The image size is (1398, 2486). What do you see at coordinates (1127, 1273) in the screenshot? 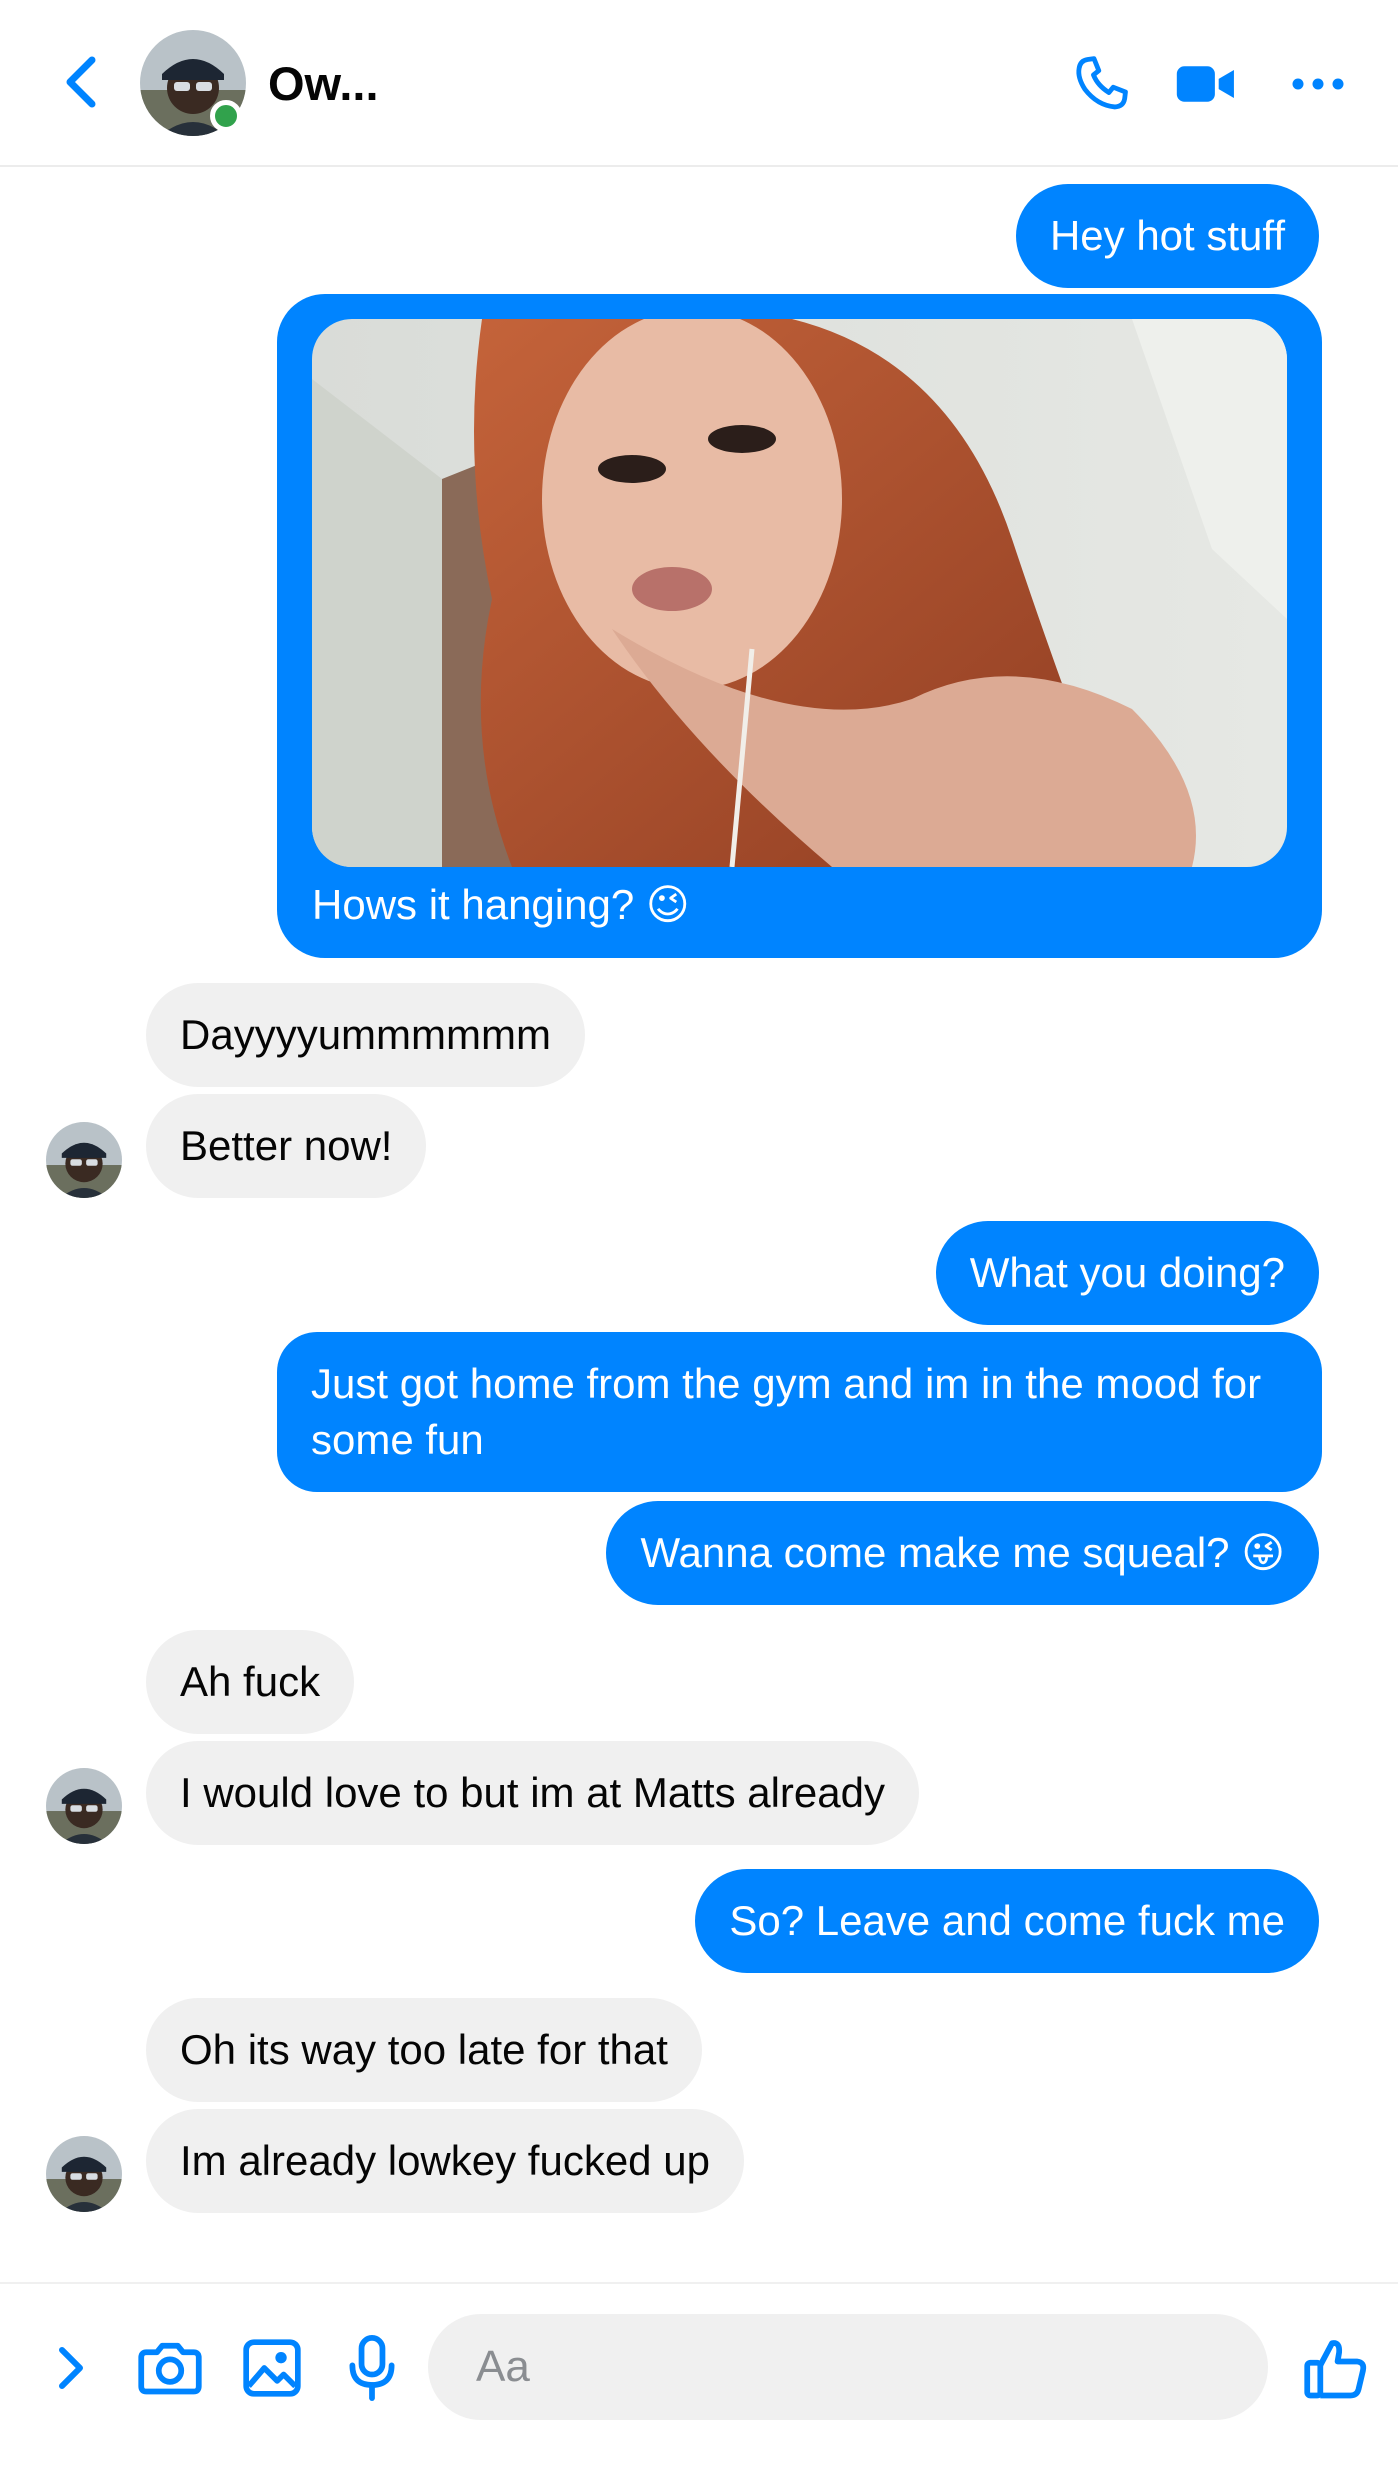
I see `outgoing-message: What you doing?` at bounding box center [1127, 1273].